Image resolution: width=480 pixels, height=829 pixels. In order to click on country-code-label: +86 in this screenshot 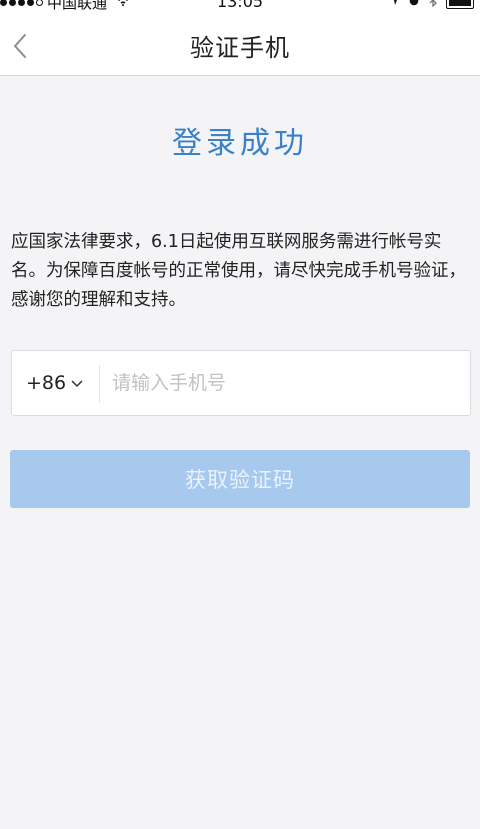, I will do `click(46, 383)`.